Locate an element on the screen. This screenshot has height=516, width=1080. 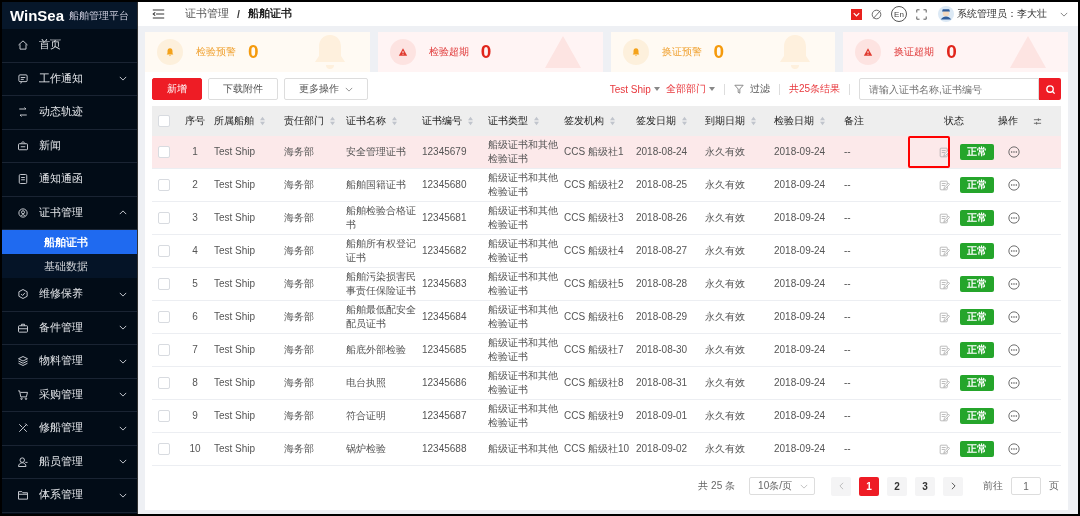
previous-page-button is located at coordinates (841, 486).